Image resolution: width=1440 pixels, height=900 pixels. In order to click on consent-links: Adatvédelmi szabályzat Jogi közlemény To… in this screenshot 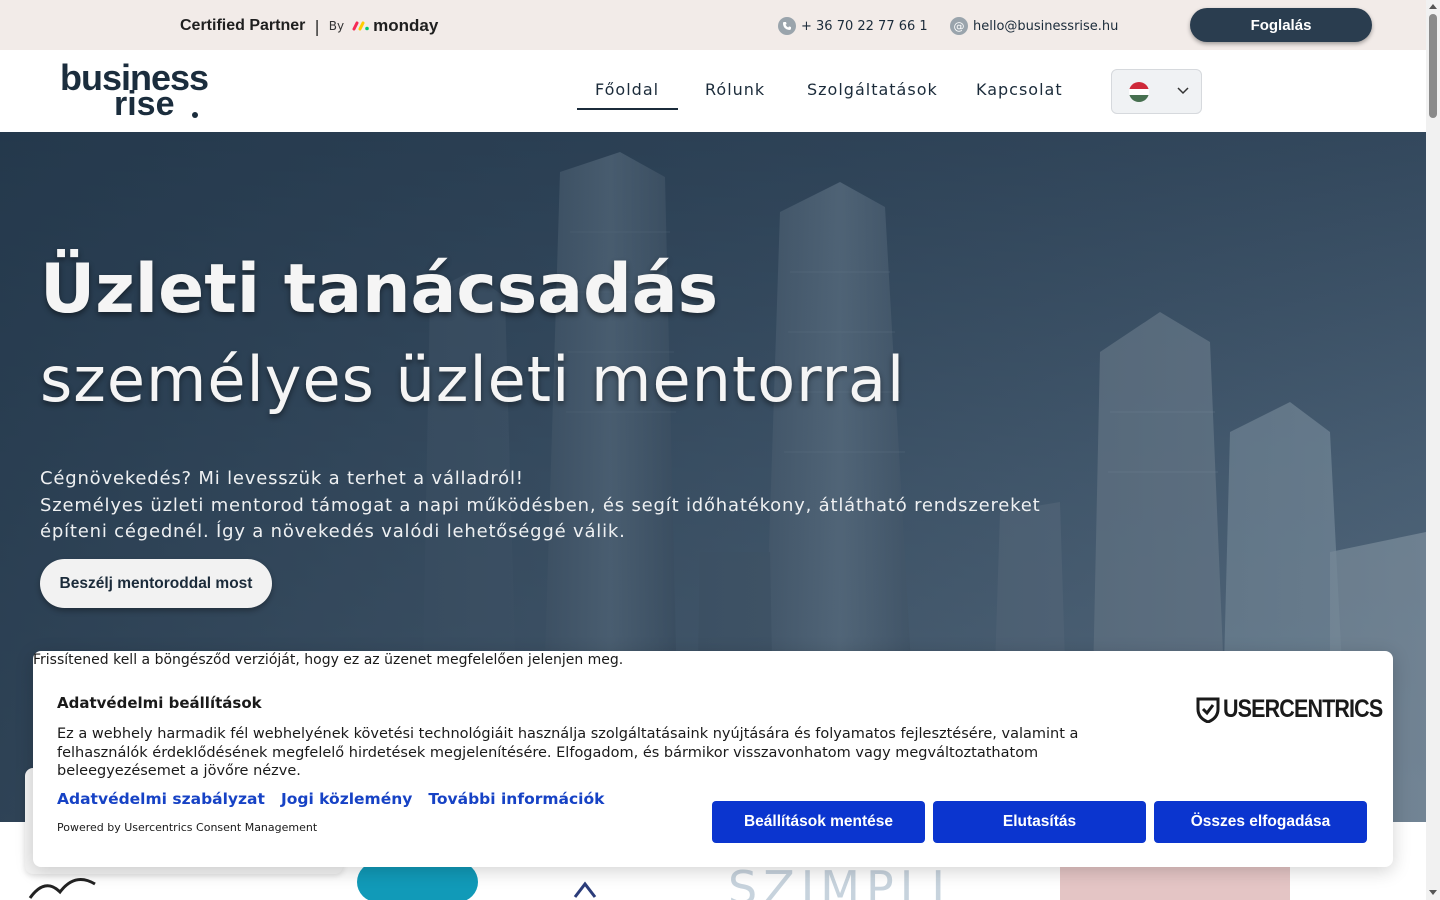, I will do `click(338, 799)`.